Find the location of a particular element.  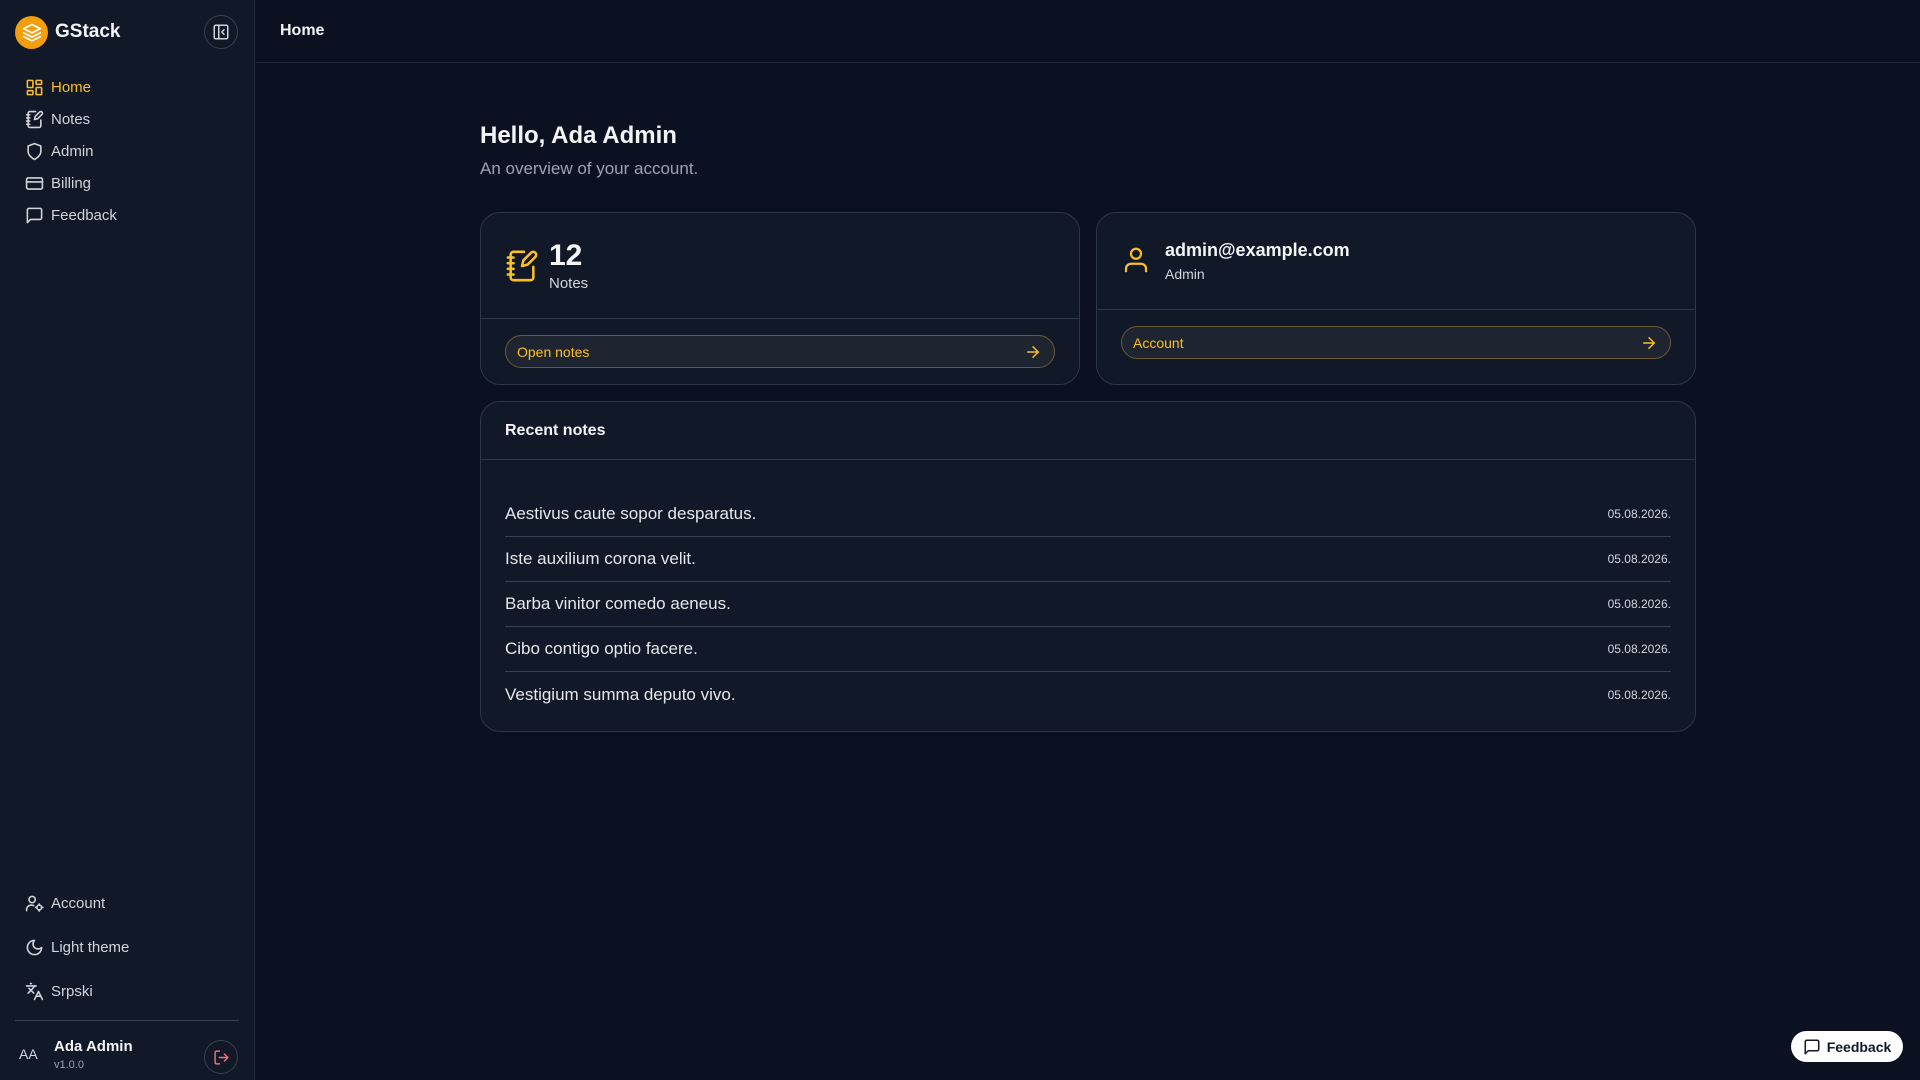

collapse-sidebar-button is located at coordinates (221, 32).